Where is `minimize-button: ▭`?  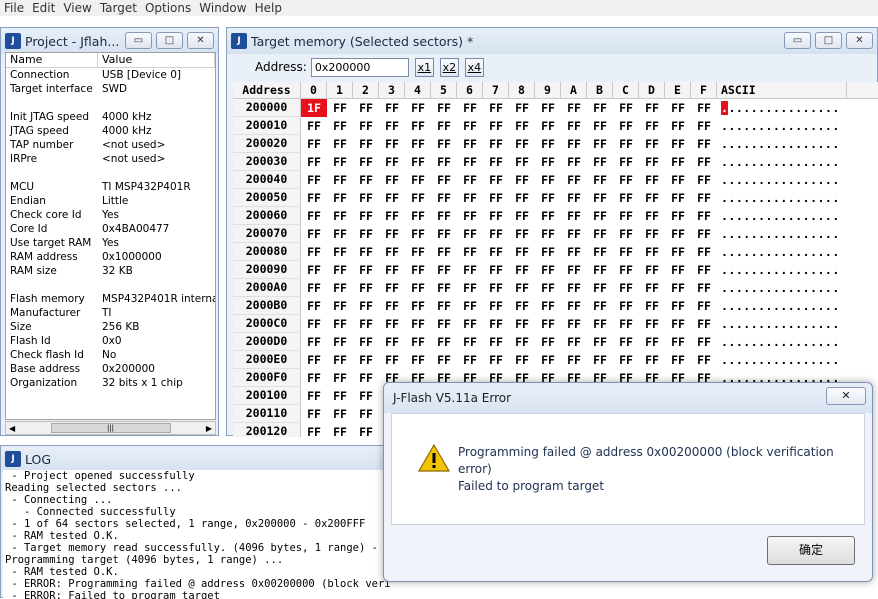 minimize-button: ▭ is located at coordinates (138, 40).